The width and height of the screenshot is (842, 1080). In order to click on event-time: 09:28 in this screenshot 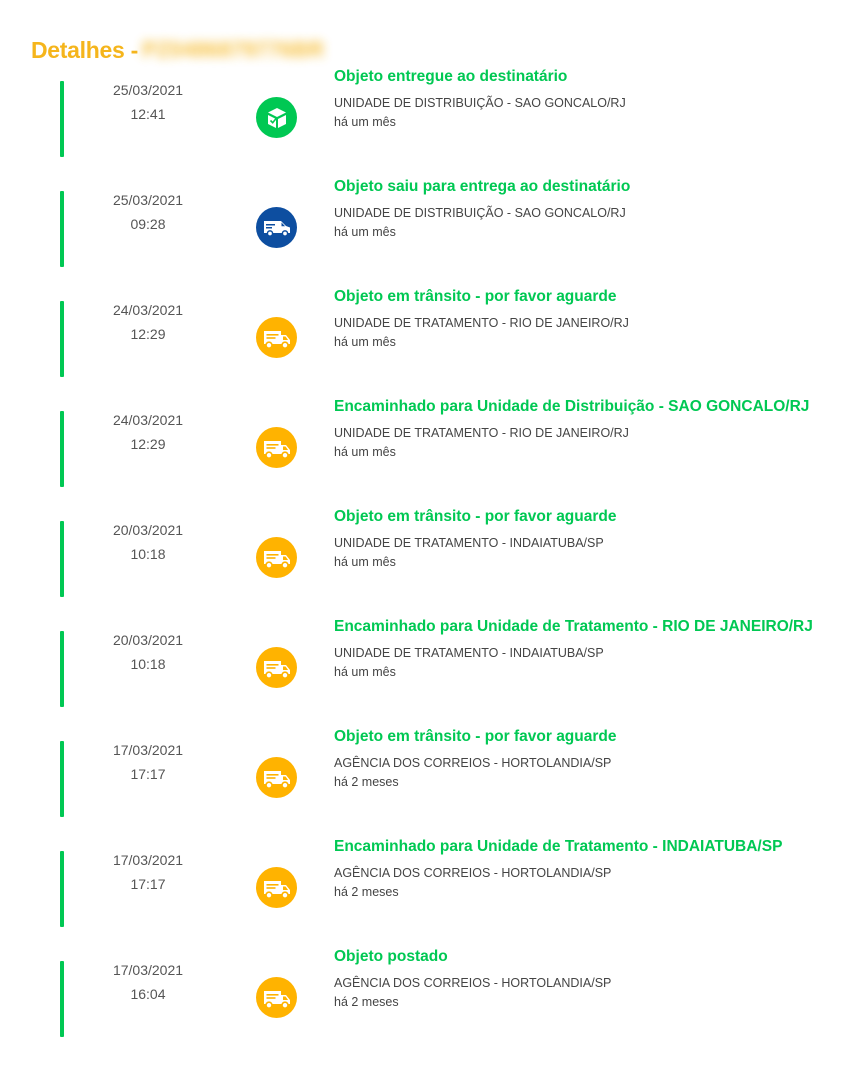, I will do `click(148, 224)`.